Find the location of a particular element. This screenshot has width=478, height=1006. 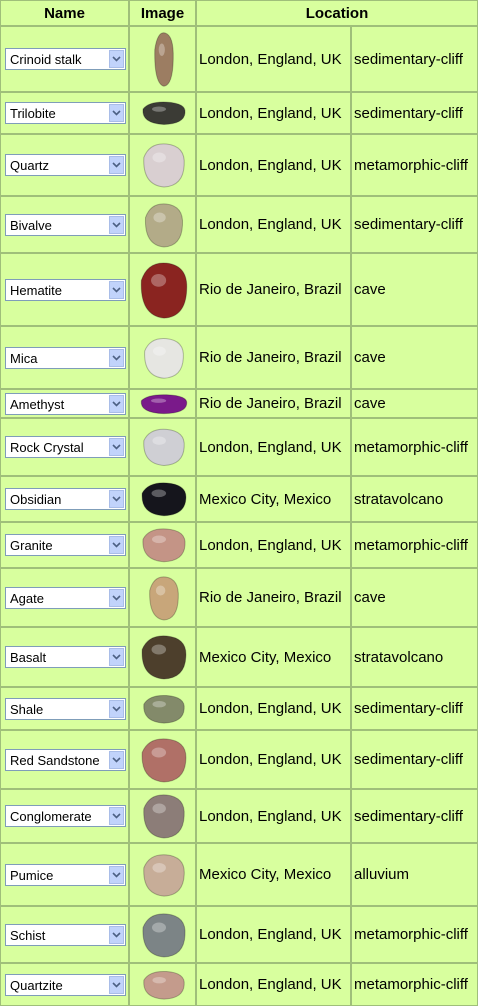

rock-name-selected-value: Hematite is located at coordinates (36, 290).